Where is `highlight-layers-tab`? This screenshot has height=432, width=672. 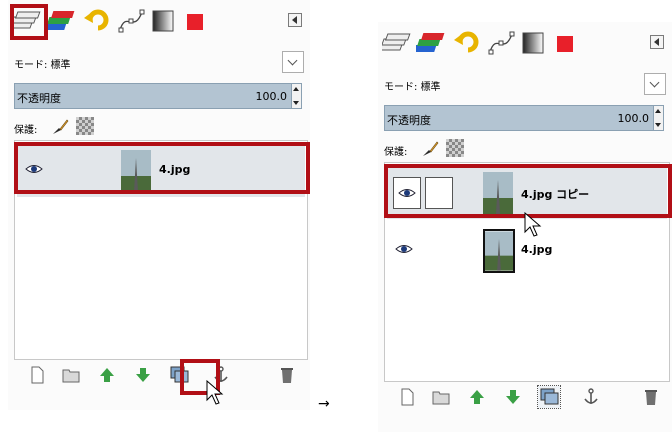 highlight-layers-tab is located at coordinates (29, 22).